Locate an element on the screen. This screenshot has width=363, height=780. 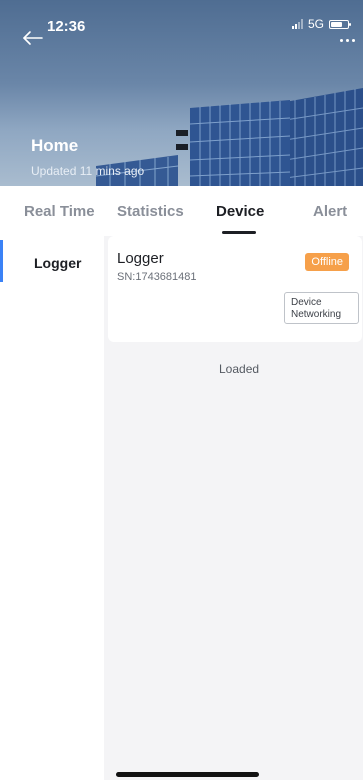
tab-alert: Alert is located at coordinates (330, 211).